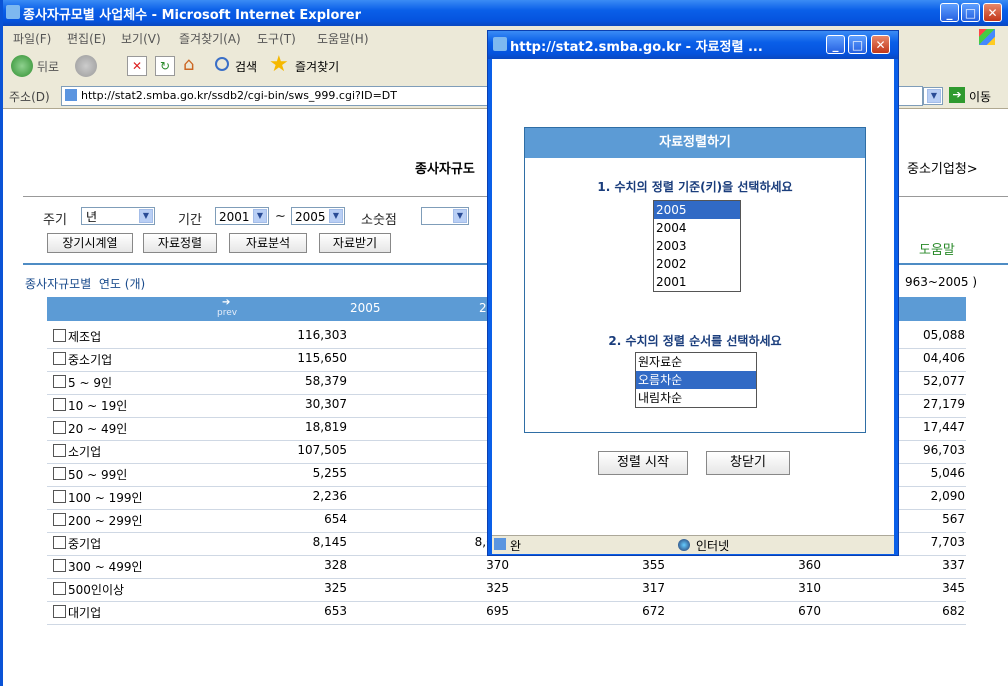 This screenshot has width=1008, height=686. I want to click on table-cell: 05,088, so click(944, 335).